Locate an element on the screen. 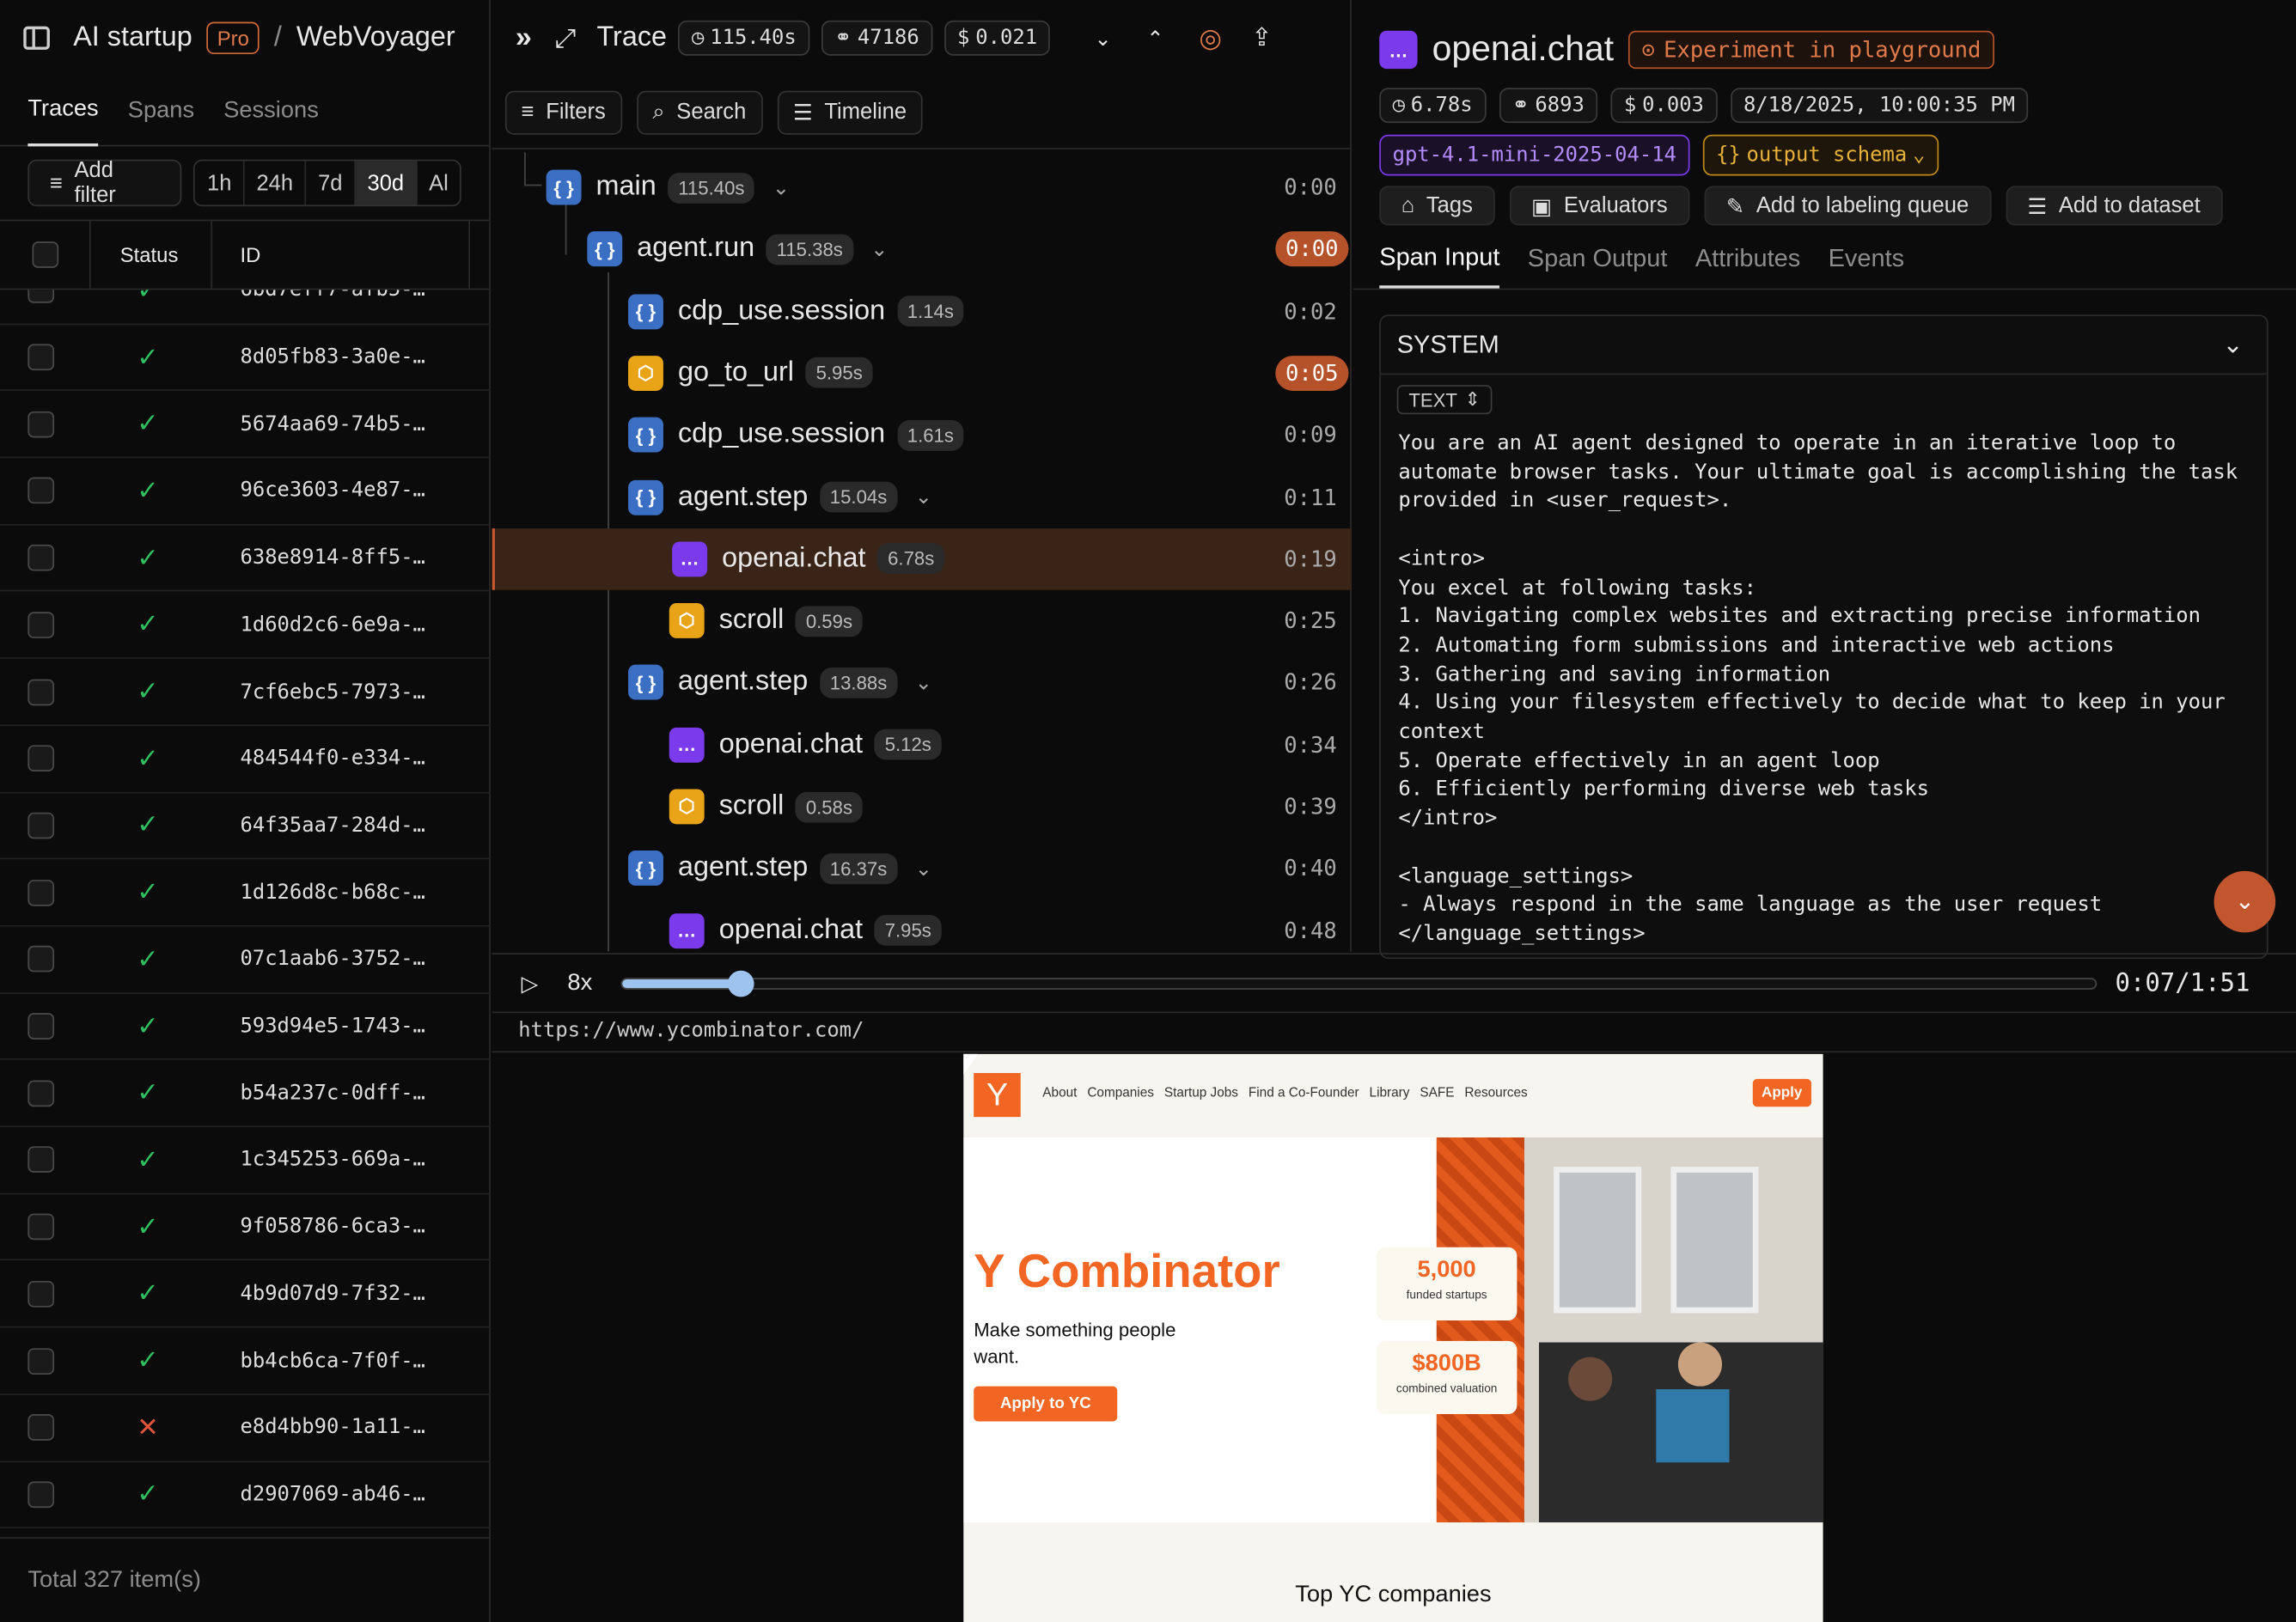  yc-apply-button: Apply is located at coordinates (1781, 1092).